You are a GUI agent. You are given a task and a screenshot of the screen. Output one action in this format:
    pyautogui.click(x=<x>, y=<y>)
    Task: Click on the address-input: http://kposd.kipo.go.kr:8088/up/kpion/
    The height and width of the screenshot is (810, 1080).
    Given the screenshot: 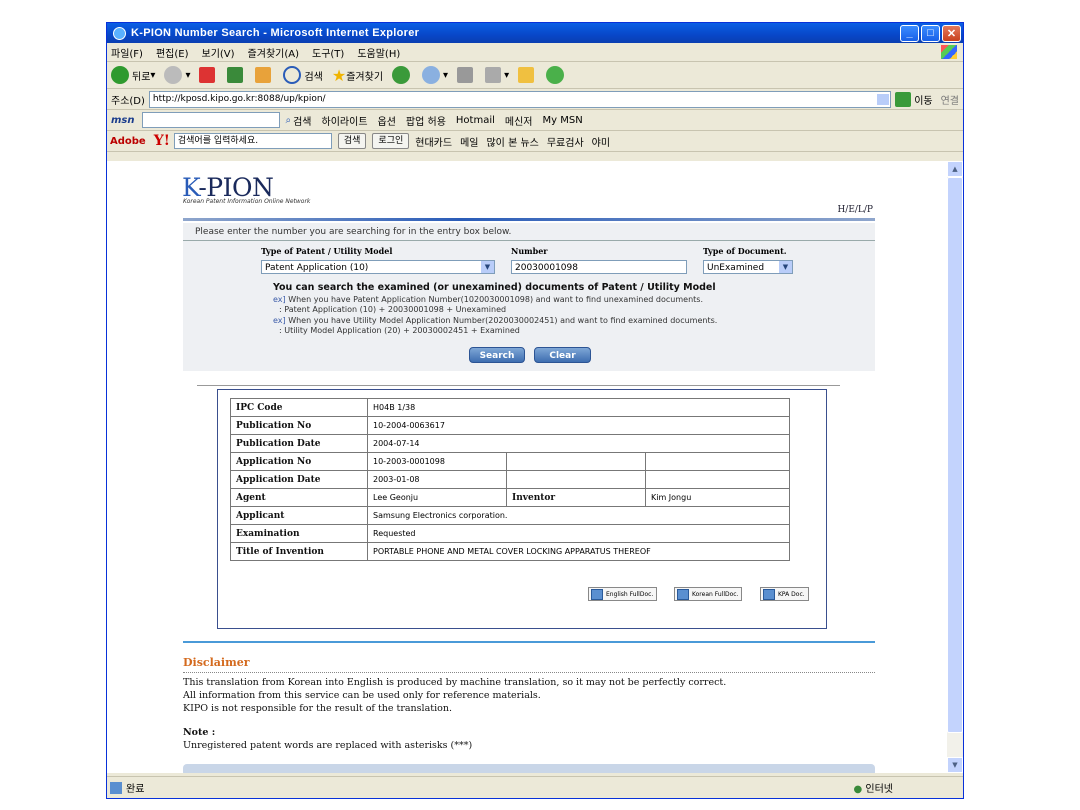 What is the action you would take?
    pyautogui.click(x=520, y=99)
    